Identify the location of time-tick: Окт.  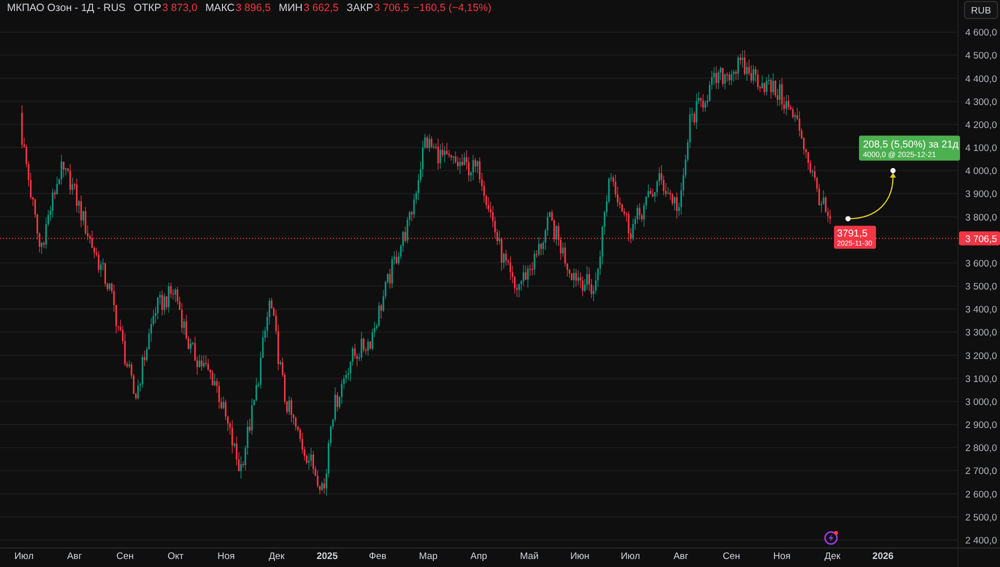
(176, 556).